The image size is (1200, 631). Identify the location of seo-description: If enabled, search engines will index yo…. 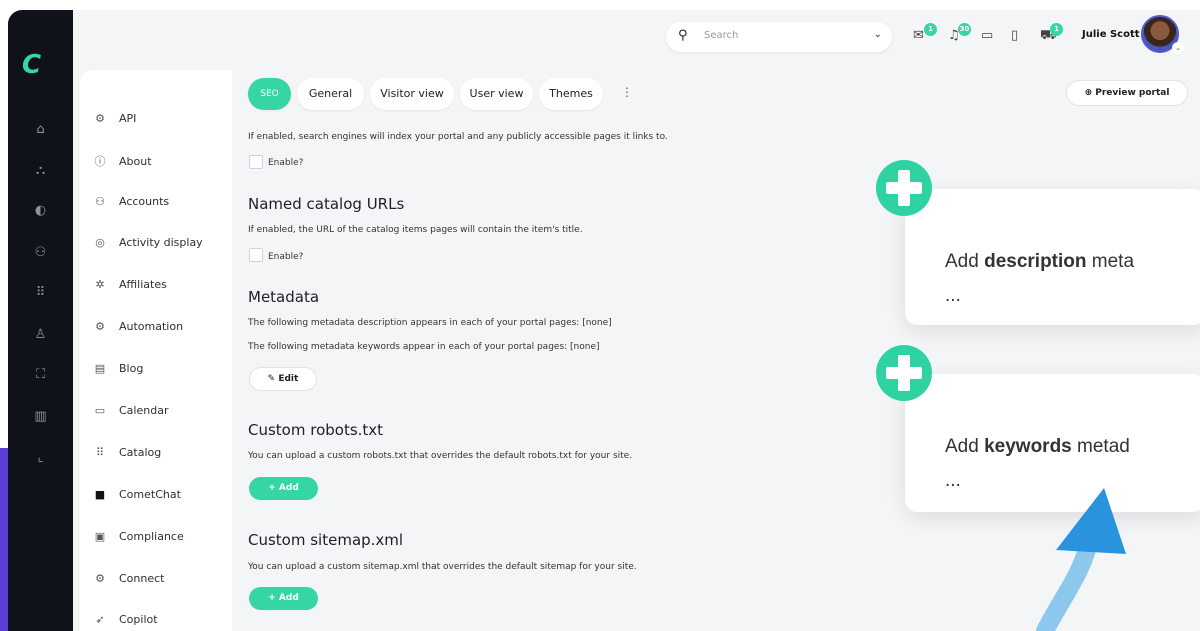
(458, 137).